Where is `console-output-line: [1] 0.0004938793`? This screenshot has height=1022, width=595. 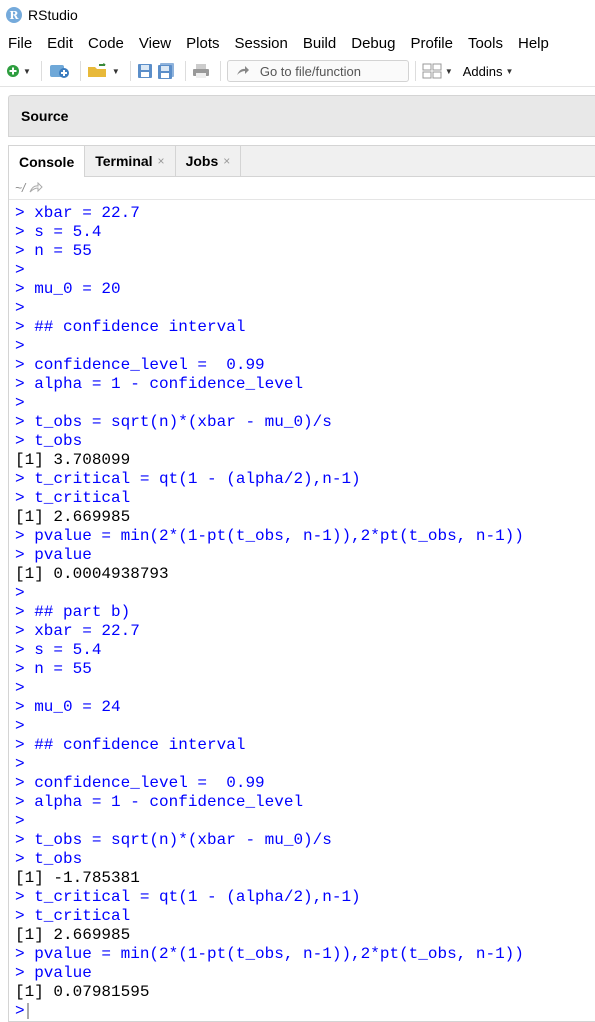
console-output-line: [1] 0.0004938793 is located at coordinates (92, 574).